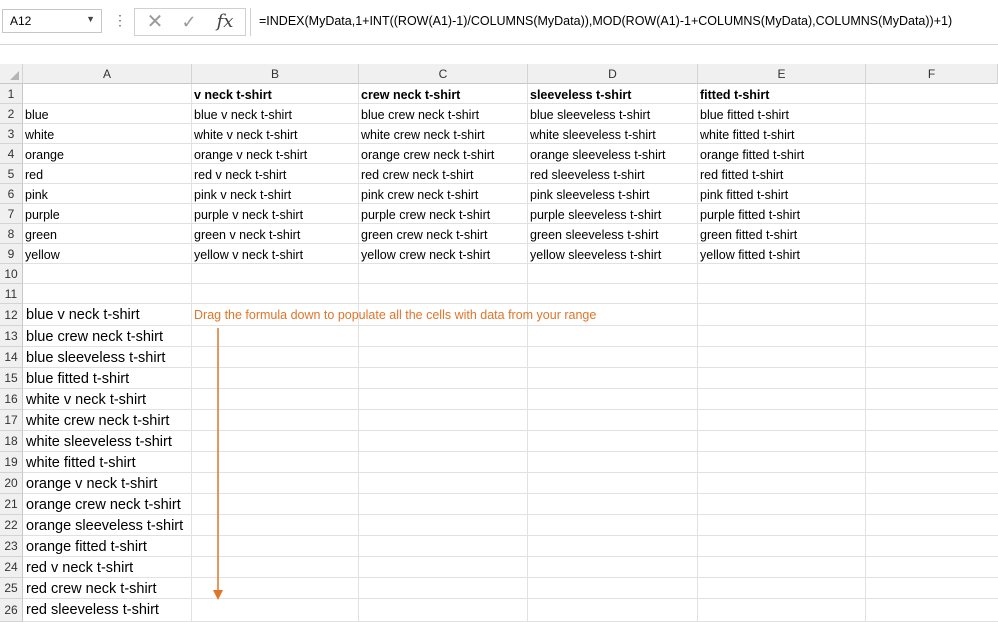 The height and width of the screenshot is (622, 998). Describe the element at coordinates (155, 22) in the screenshot. I see `cancel-x-icon: ✕` at that location.